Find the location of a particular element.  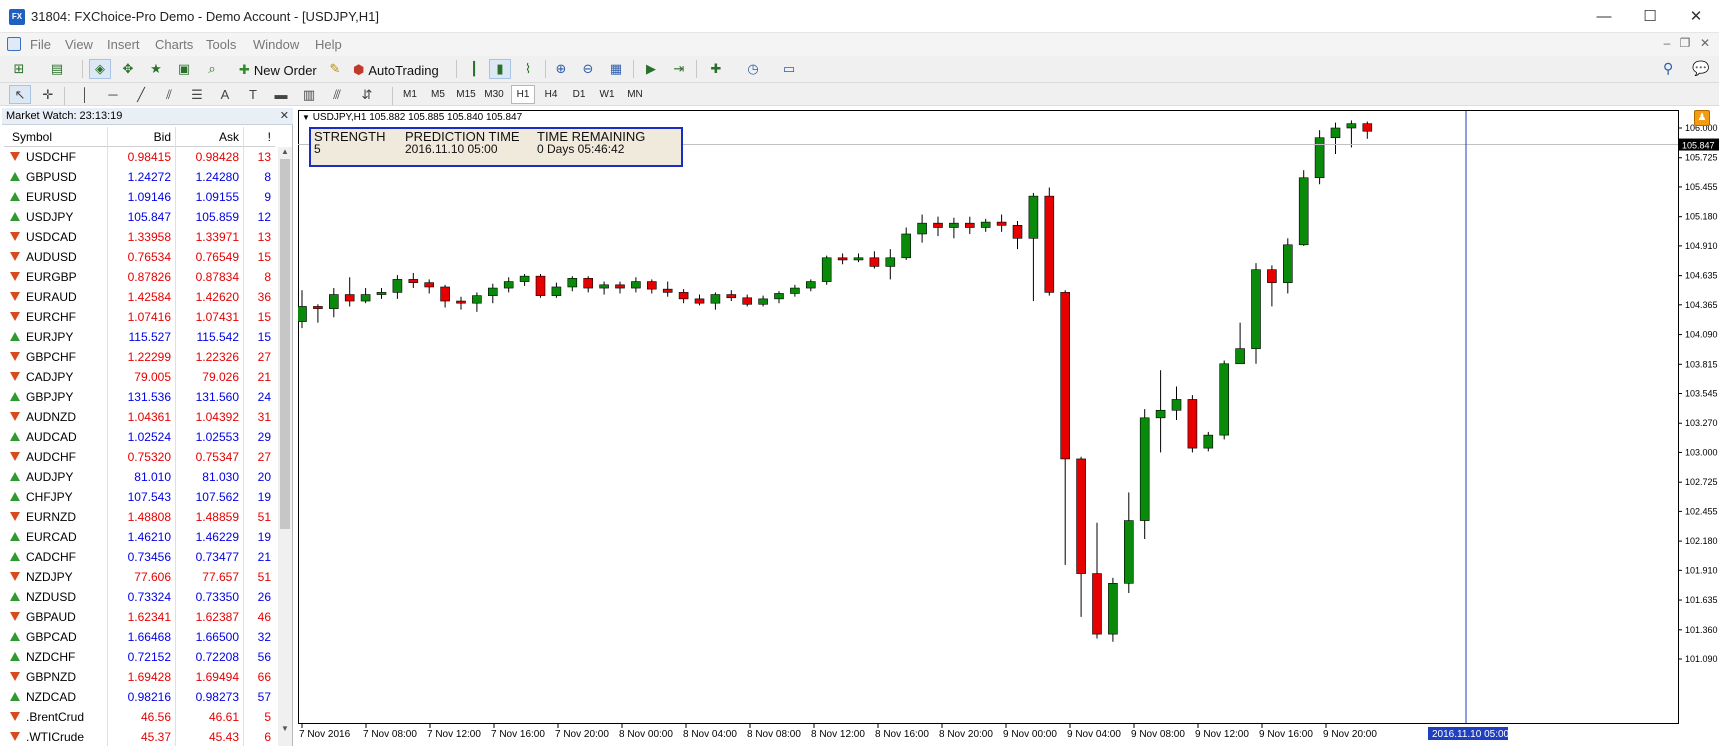

strategy-tester-icon: ⌕ is located at coordinates (212, 69).